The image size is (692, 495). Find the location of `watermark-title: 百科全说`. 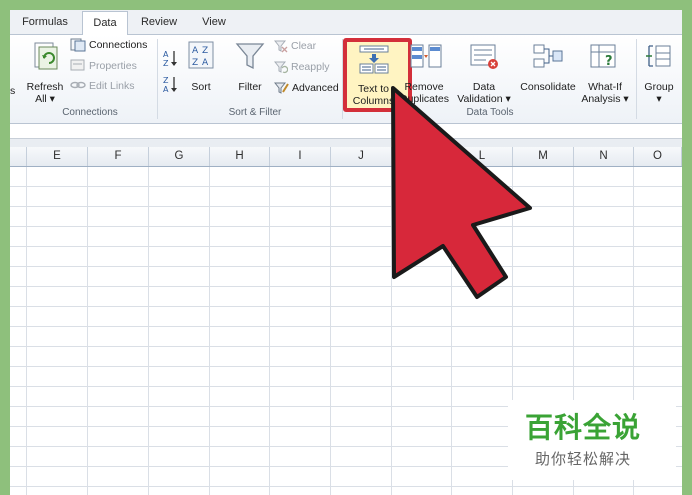

watermark-title: 百科全说 is located at coordinates (582, 427).